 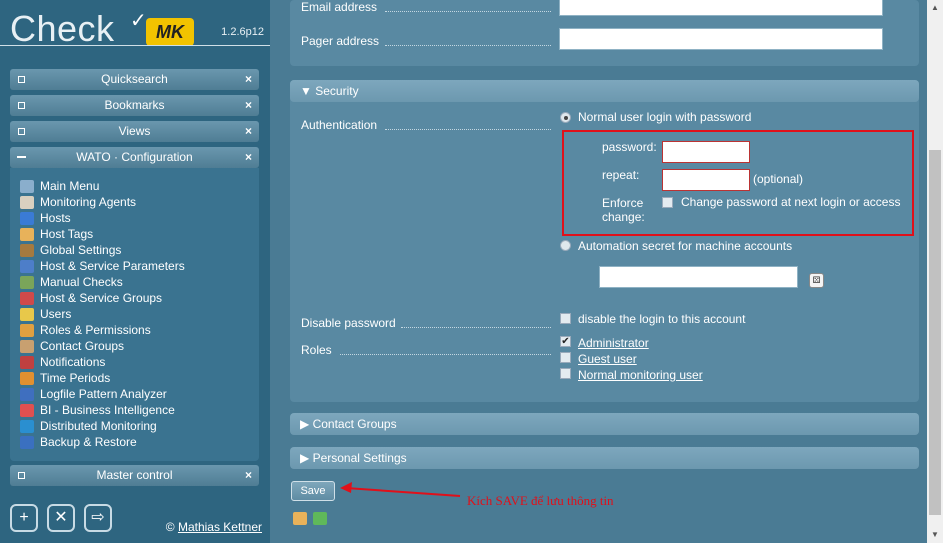 What do you see at coordinates (706, 152) in the screenshot?
I see `password-input` at bounding box center [706, 152].